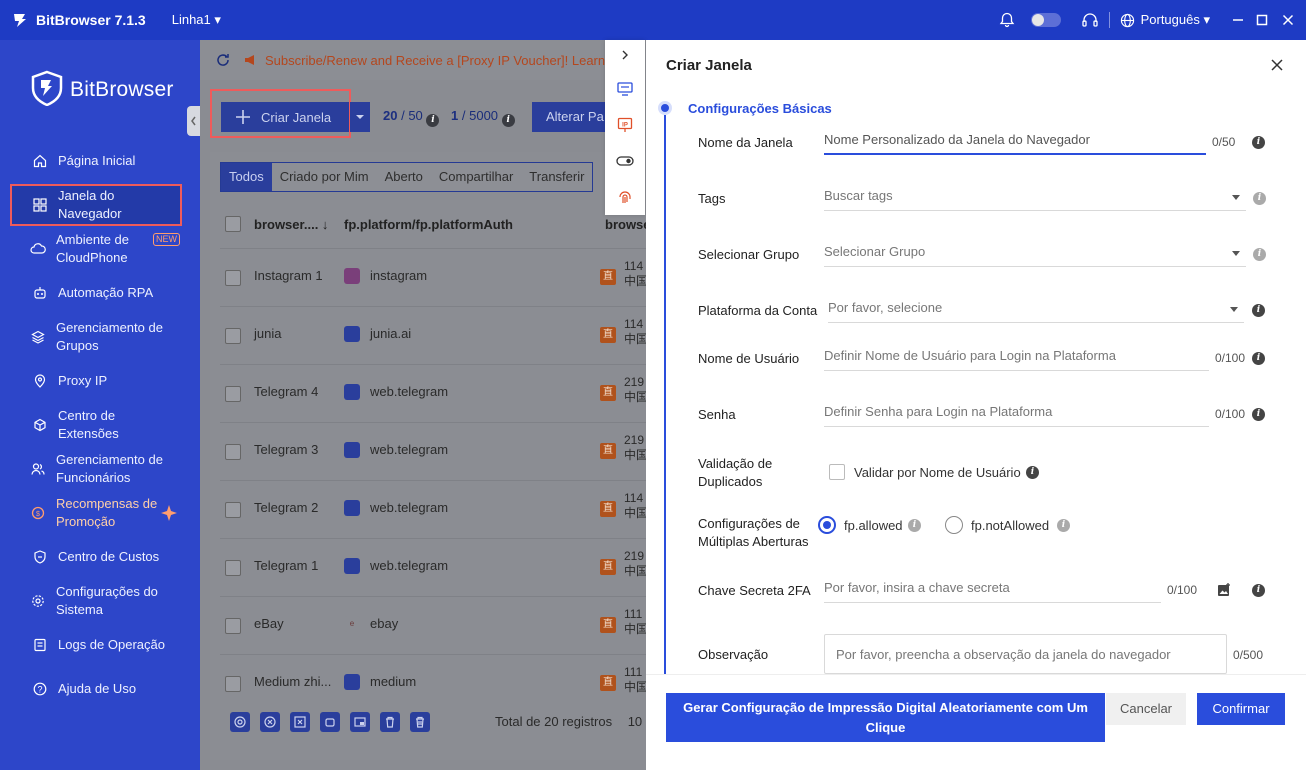  I want to click on column-header-browser: browse, so click(628, 224).